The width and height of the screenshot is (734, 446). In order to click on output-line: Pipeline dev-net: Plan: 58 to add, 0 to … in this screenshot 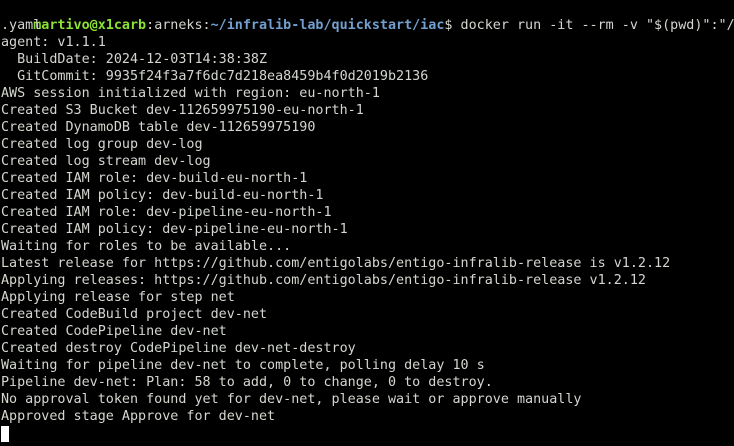, I will do `click(247, 382)`.